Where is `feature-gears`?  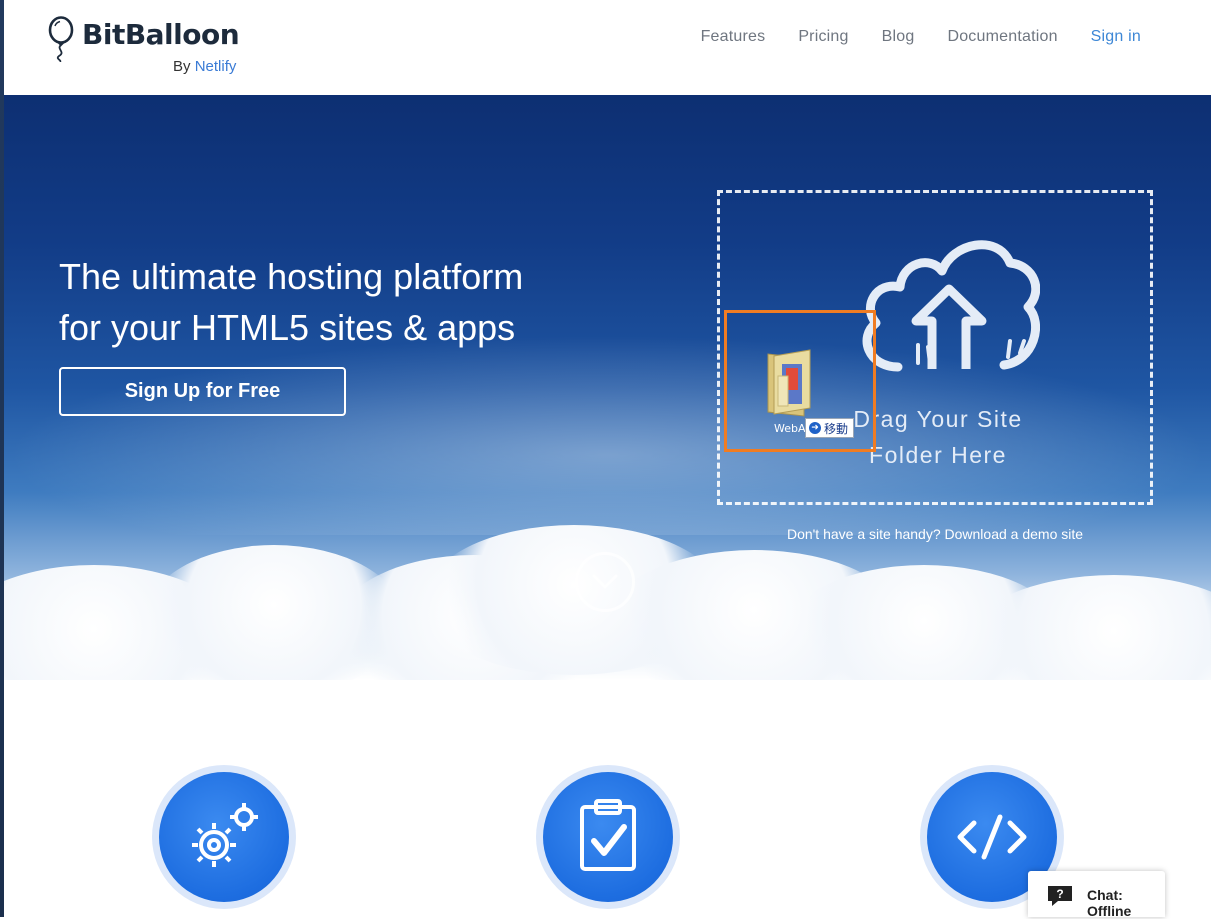
feature-gears is located at coordinates (224, 837).